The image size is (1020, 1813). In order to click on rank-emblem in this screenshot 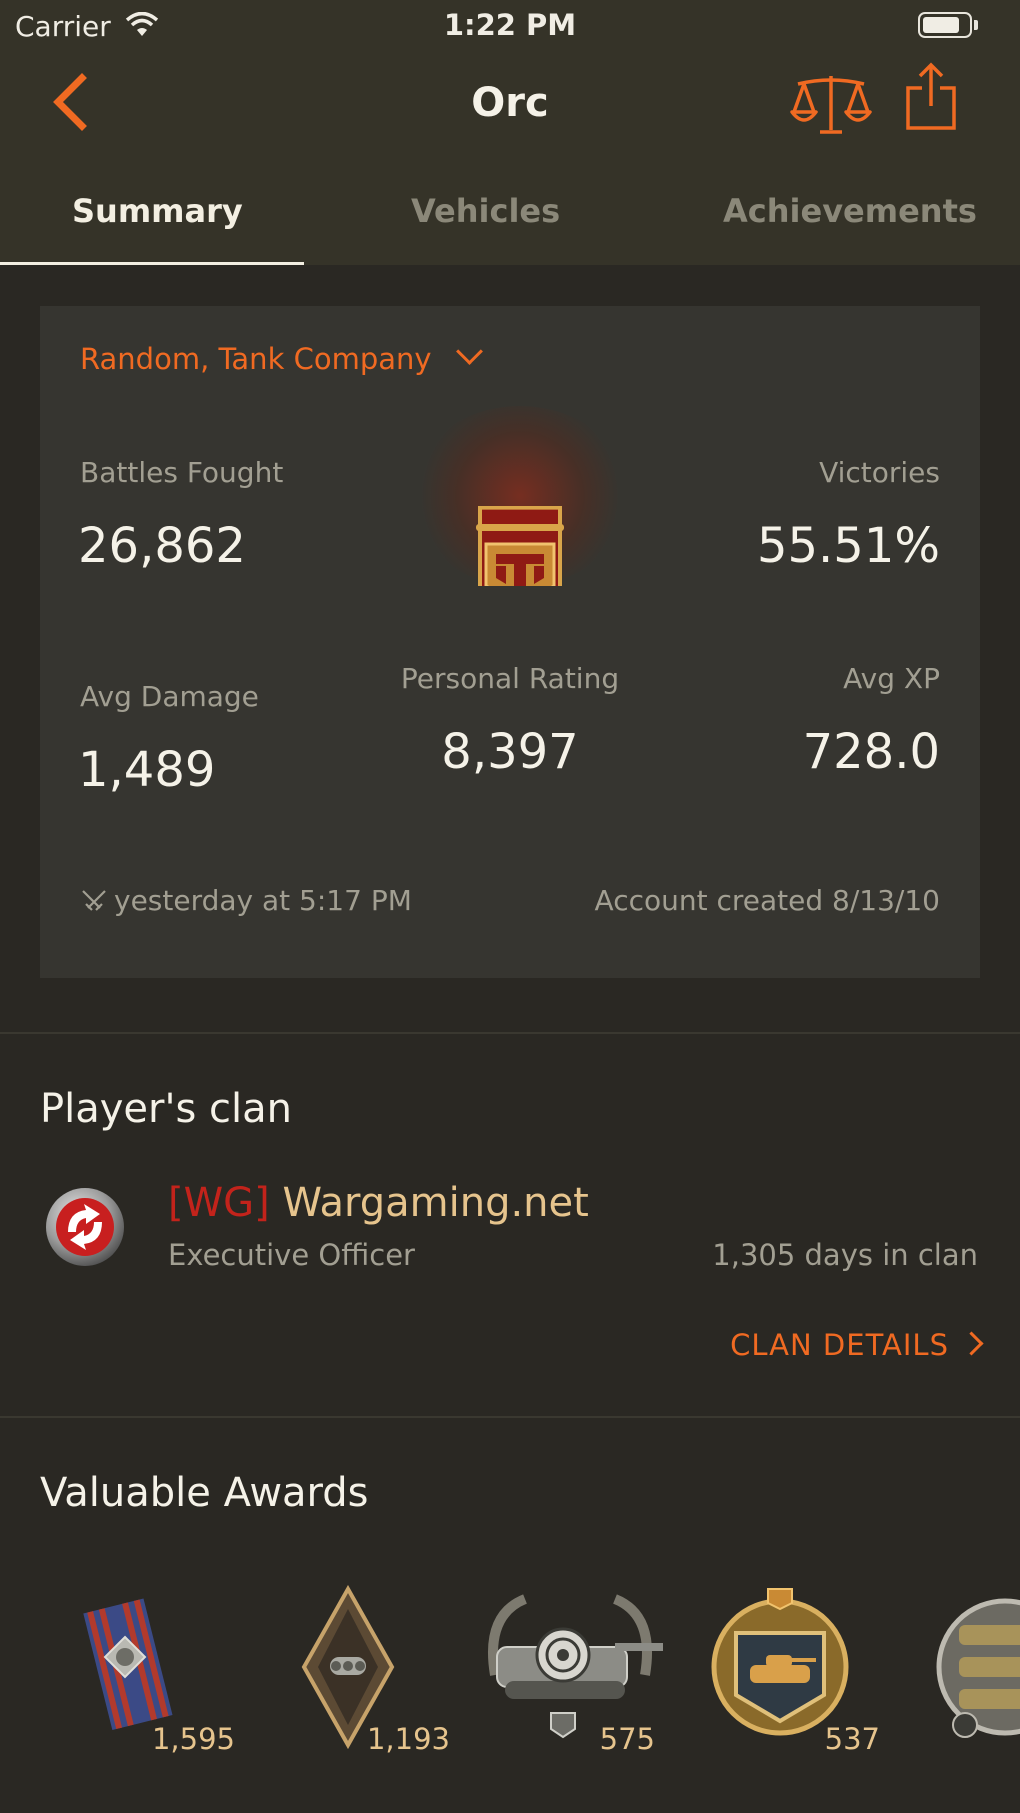, I will do `click(520, 486)`.